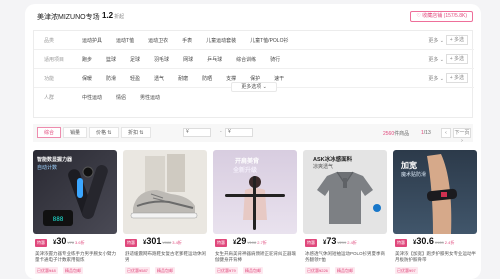 The width and height of the screenshot is (500, 279). I want to click on filter-option: 防滑, so click(111, 78).